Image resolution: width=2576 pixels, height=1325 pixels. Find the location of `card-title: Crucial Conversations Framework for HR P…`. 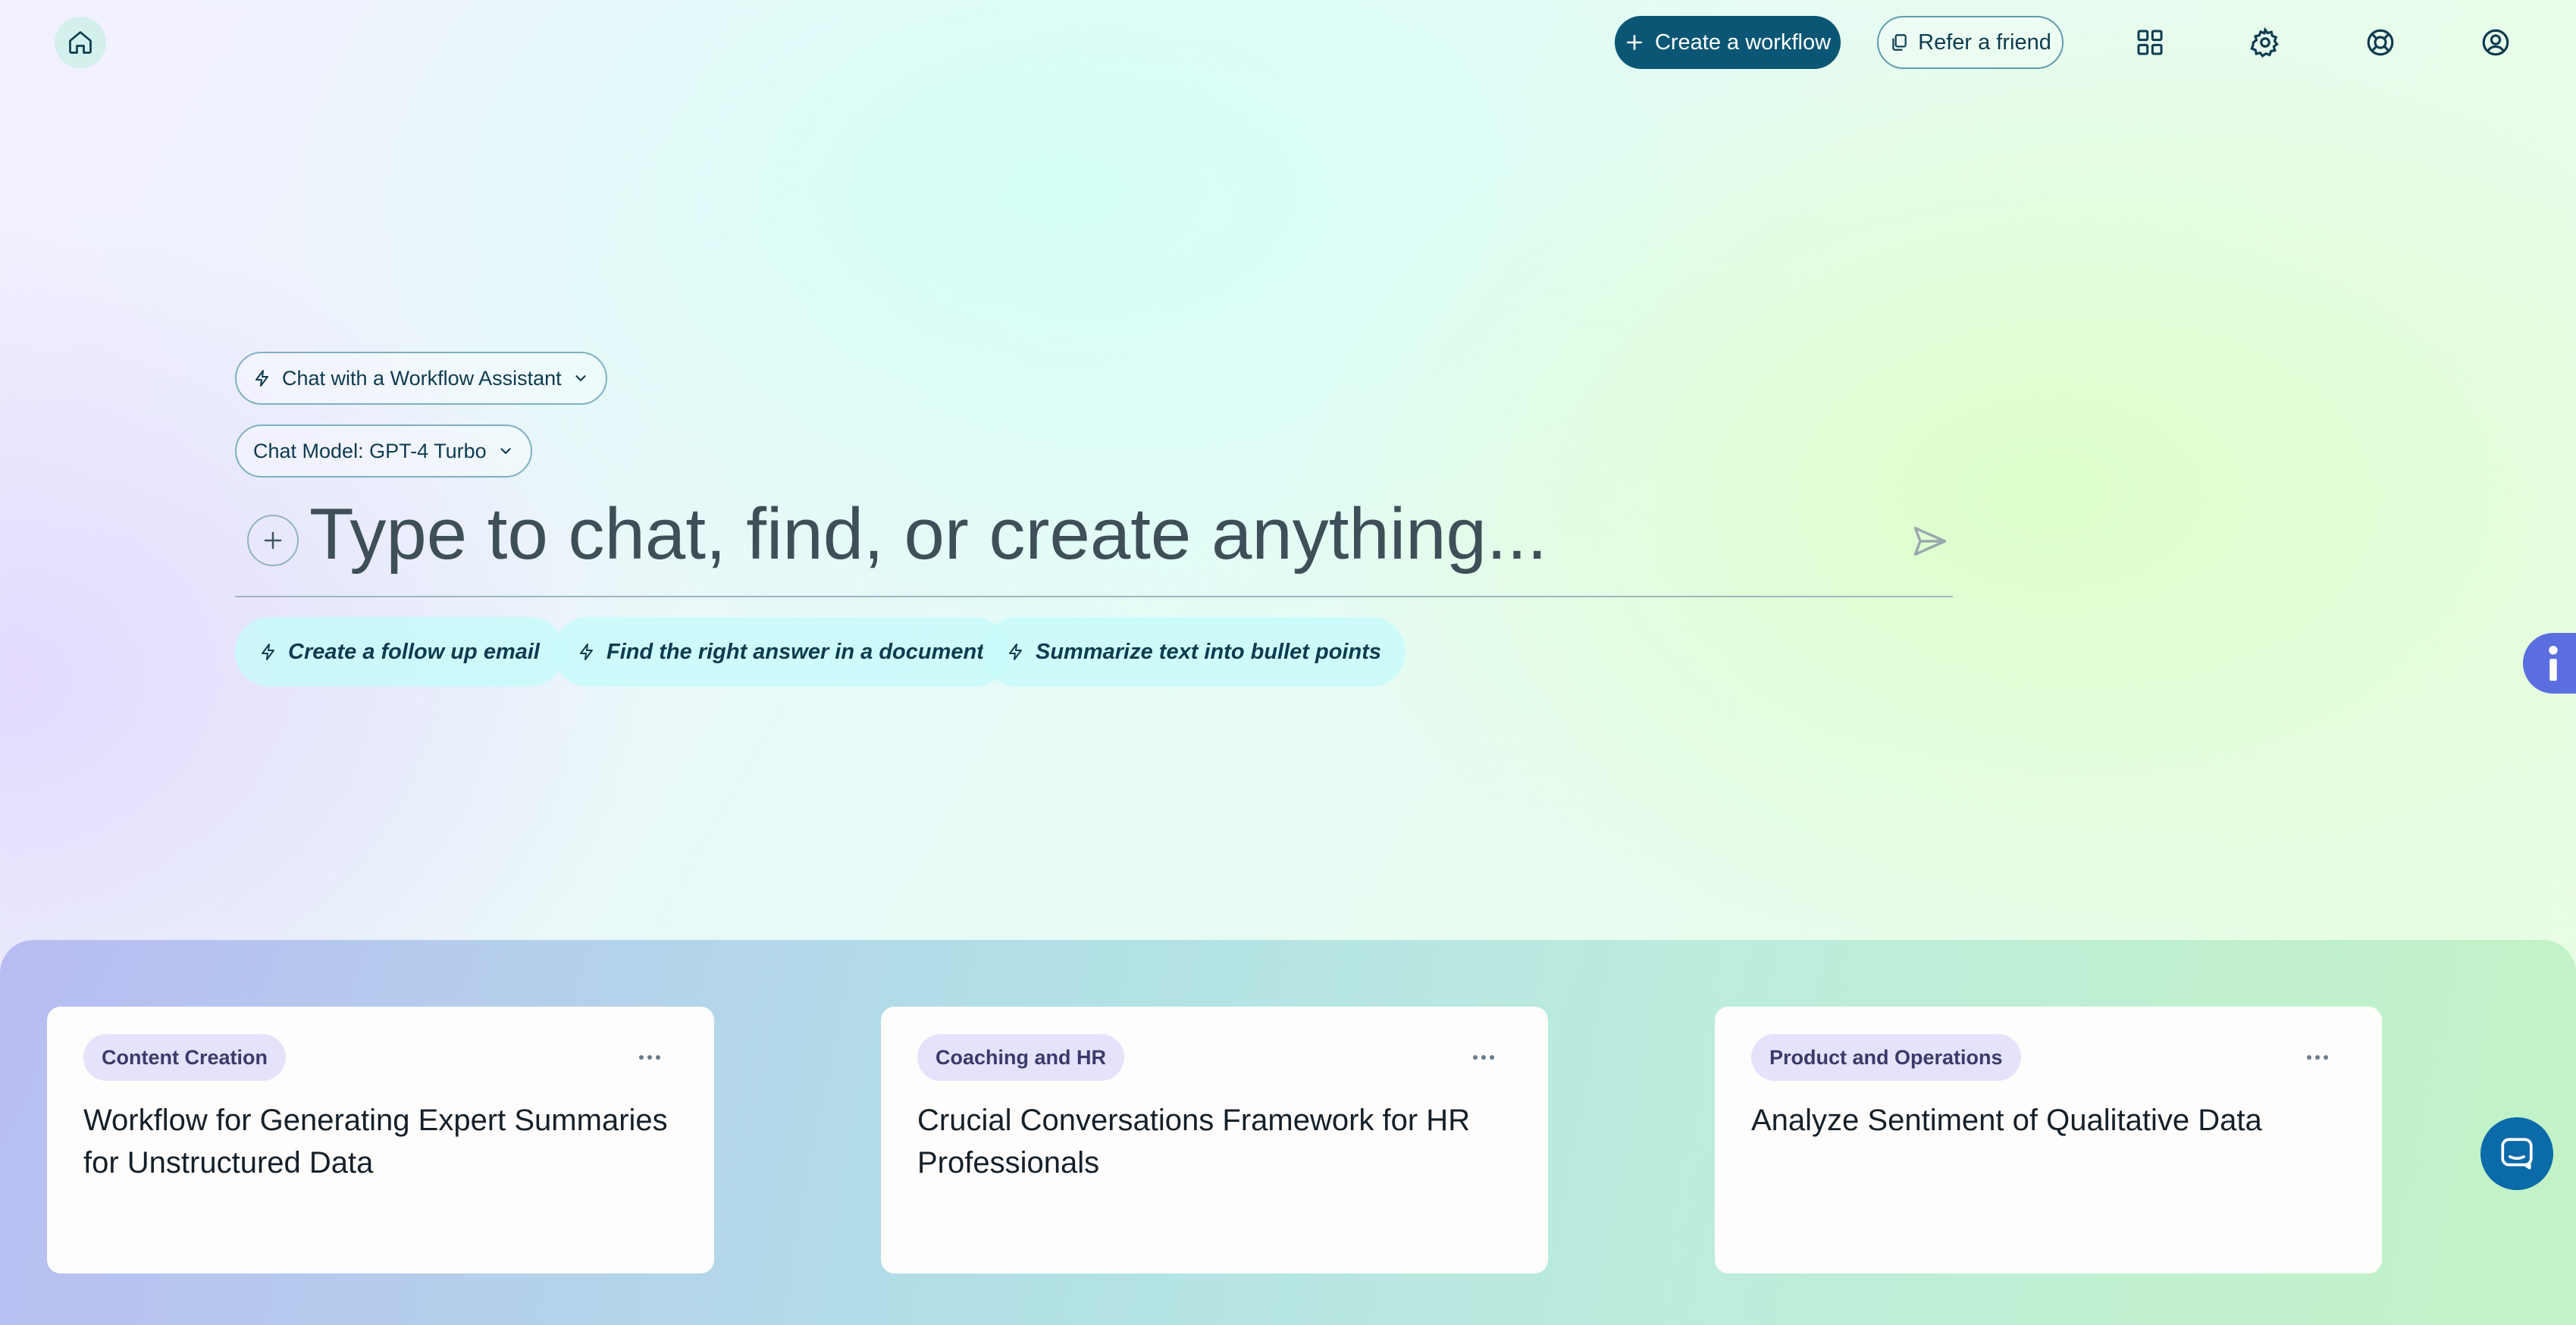

card-title: Crucial Conversations Framework for HR P… is located at coordinates (1194, 1141).